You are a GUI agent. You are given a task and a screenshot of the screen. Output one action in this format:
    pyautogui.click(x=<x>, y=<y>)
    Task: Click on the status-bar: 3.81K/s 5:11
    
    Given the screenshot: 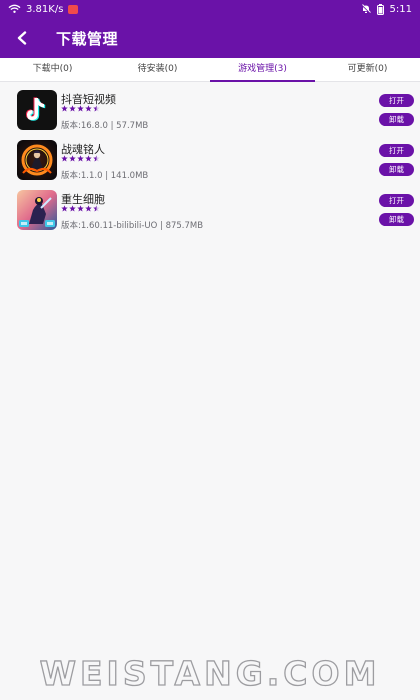 What is the action you would take?
    pyautogui.click(x=210, y=9)
    